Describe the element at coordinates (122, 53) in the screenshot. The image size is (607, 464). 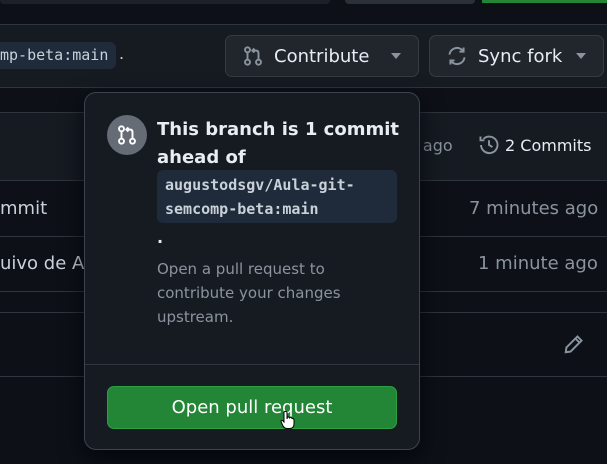
I see `branch-period: .` at that location.